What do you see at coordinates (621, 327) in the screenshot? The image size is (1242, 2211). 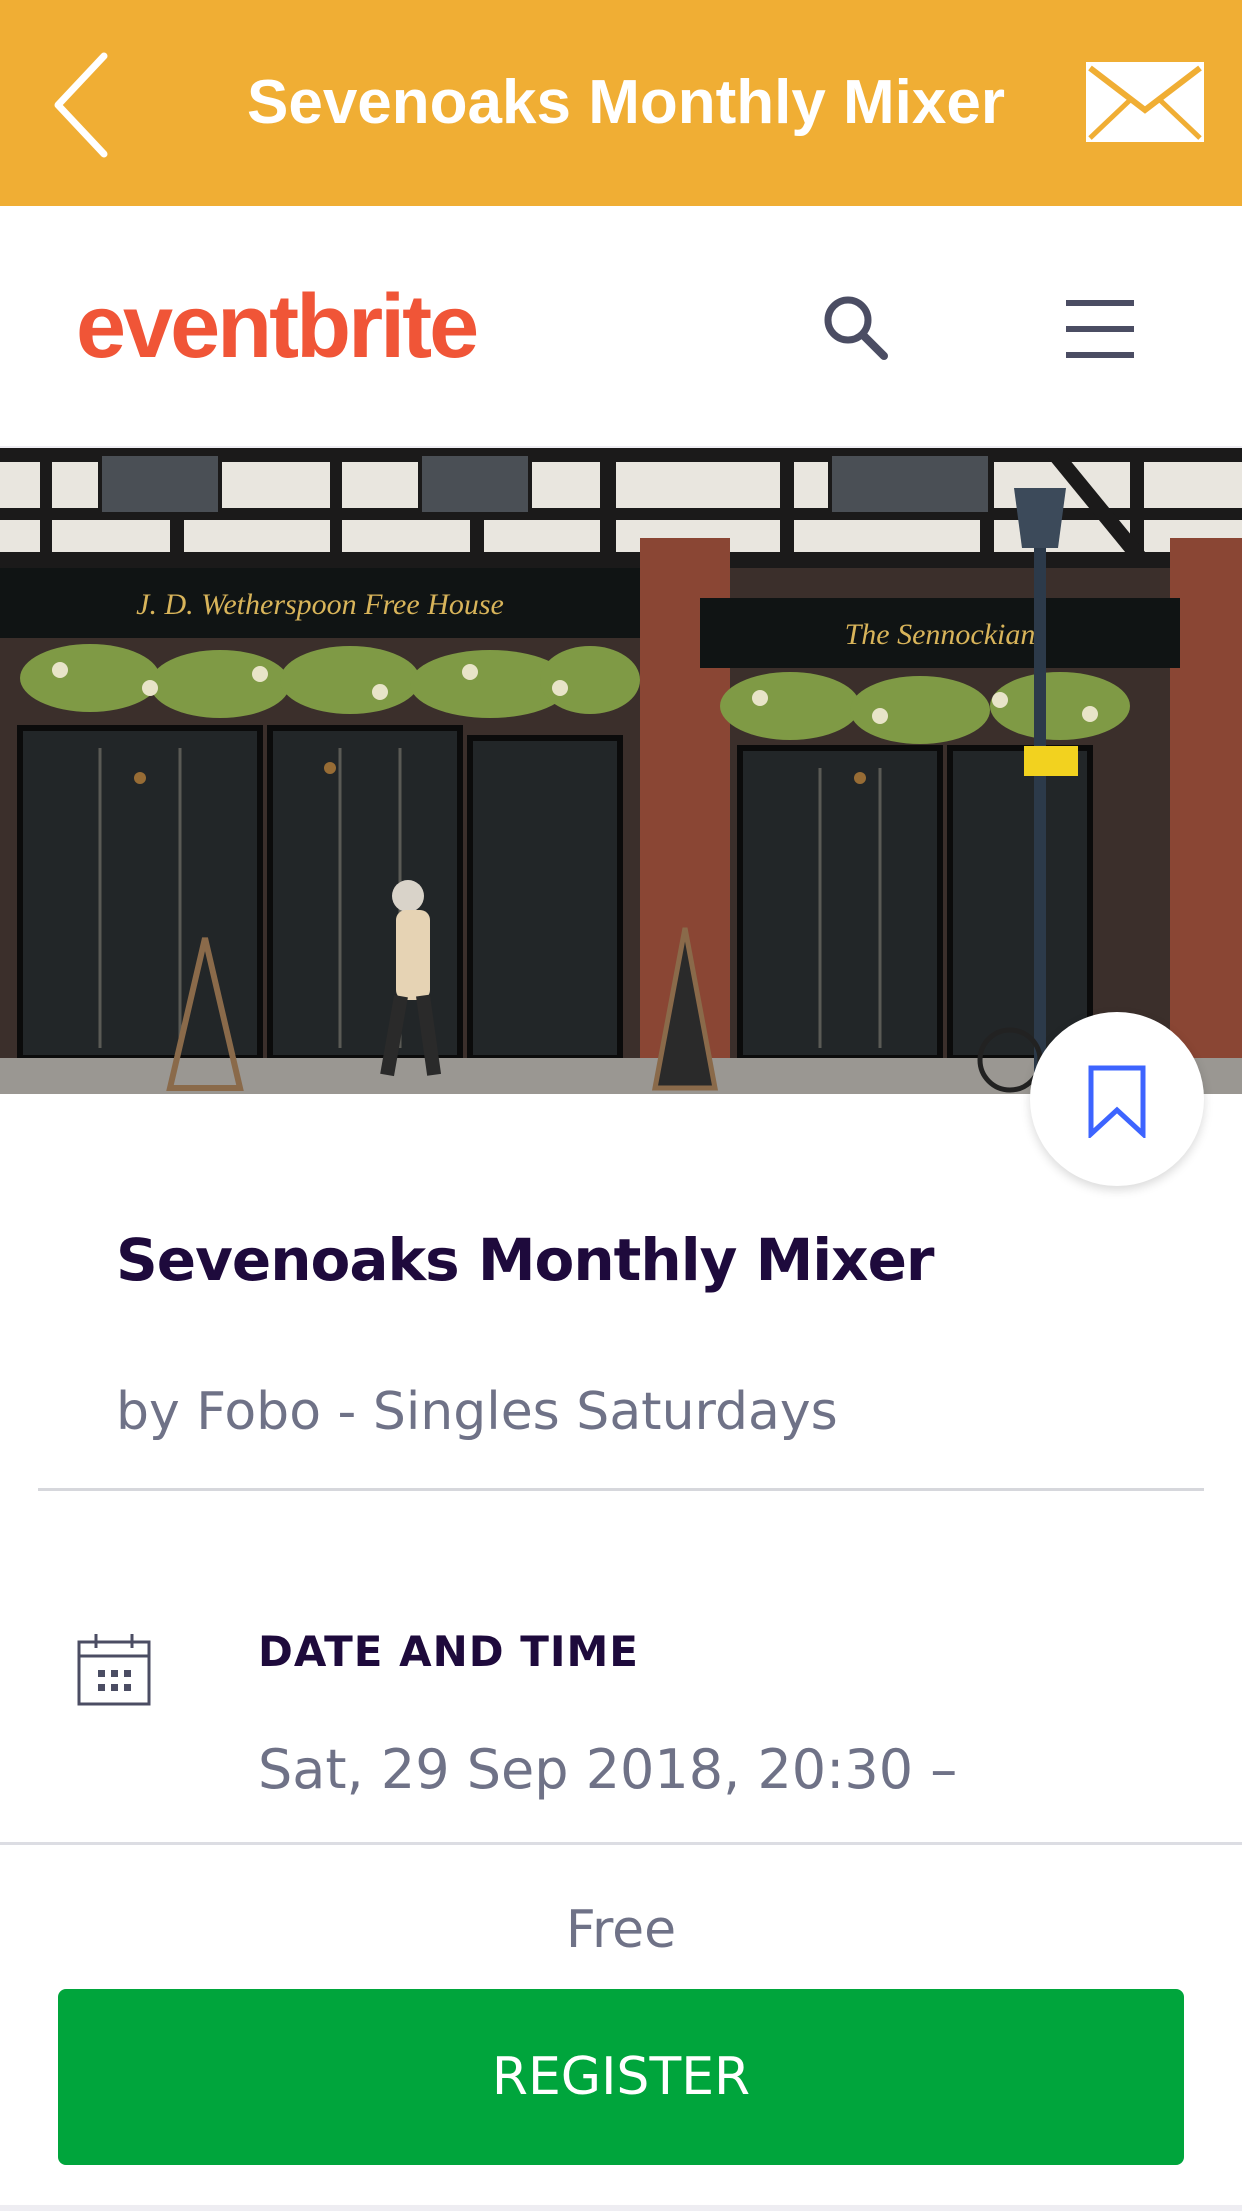 I see `site-header: eventbrite` at bounding box center [621, 327].